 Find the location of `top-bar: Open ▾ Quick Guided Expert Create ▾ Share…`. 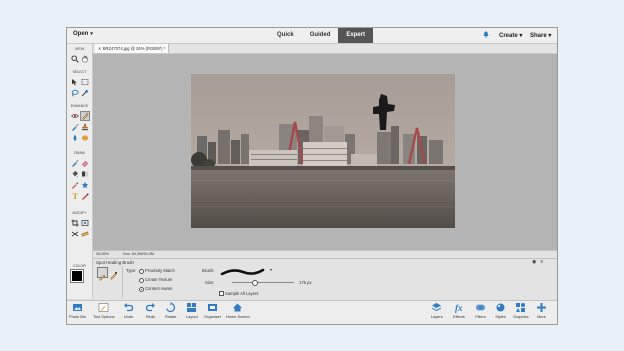

top-bar: Open ▾ Quick Guided Expert Create ▾ Share… is located at coordinates (312, 36).